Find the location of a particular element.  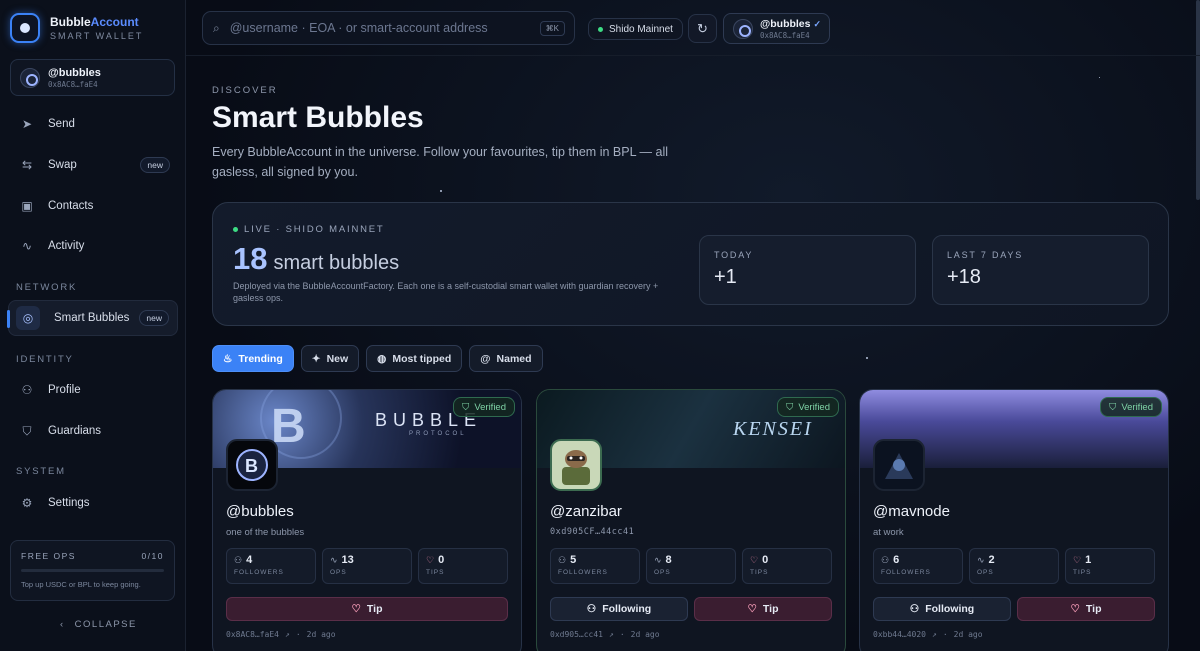

account-switcher: @bubbles 0x8AC8…faE4 is located at coordinates (92, 77).